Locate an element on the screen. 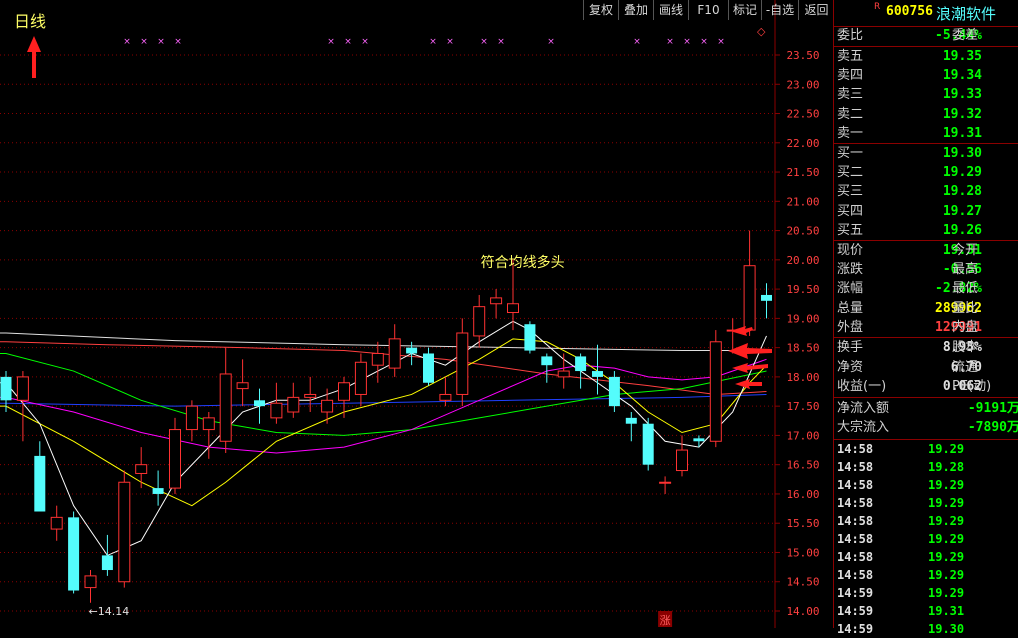 The image size is (1018, 638). mark-button: 标记 is located at coordinates (744, 10).